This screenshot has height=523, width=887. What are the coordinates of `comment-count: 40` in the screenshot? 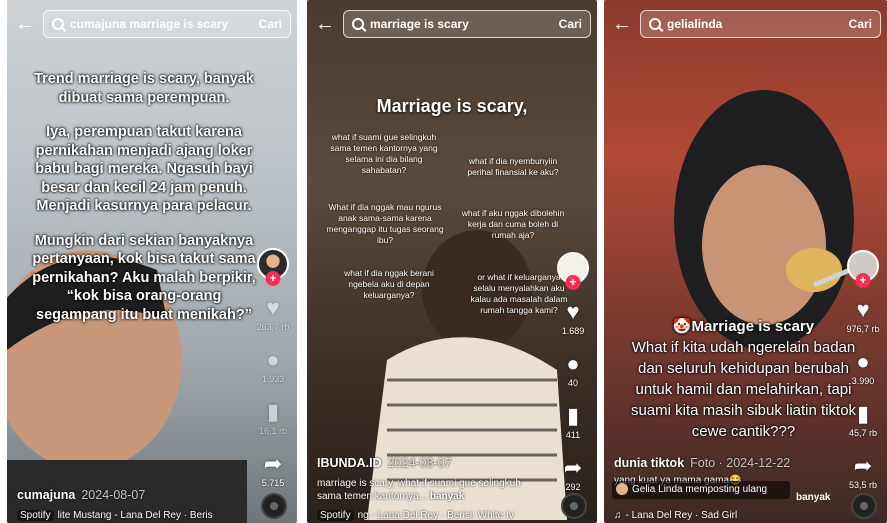 It's located at (572, 383).